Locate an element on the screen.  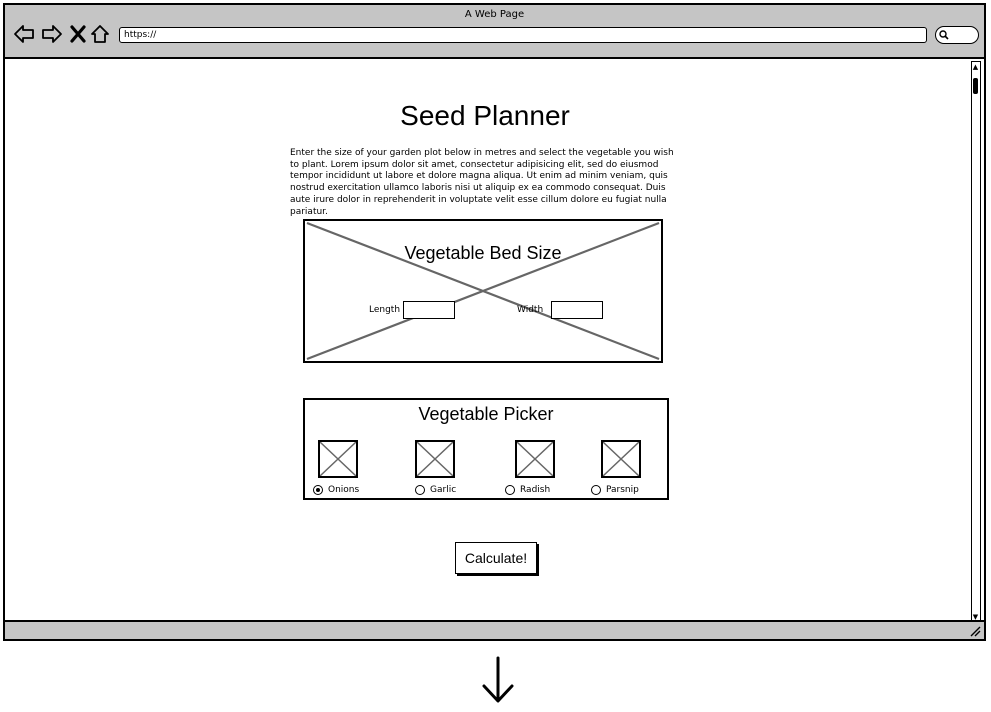
radio-radish: Radish is located at coordinates (527, 490).